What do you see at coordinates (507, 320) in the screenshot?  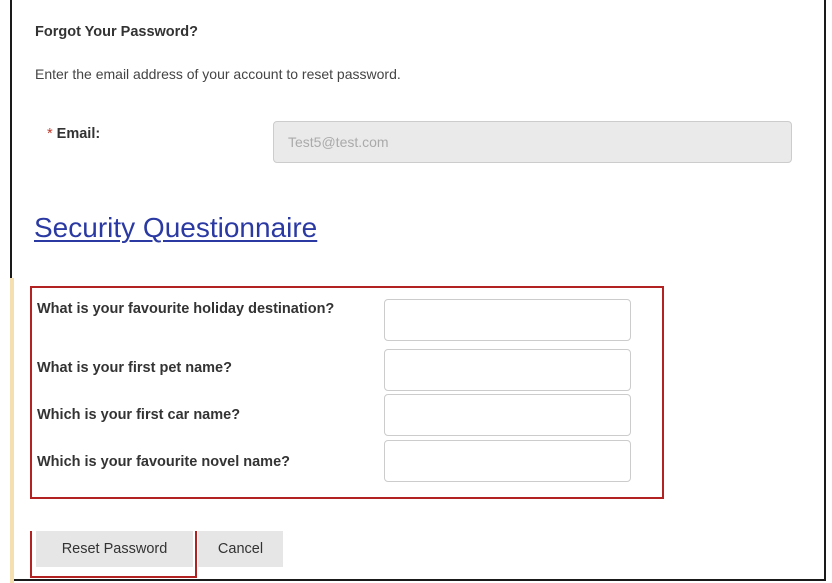 I see `answer-input-holiday` at bounding box center [507, 320].